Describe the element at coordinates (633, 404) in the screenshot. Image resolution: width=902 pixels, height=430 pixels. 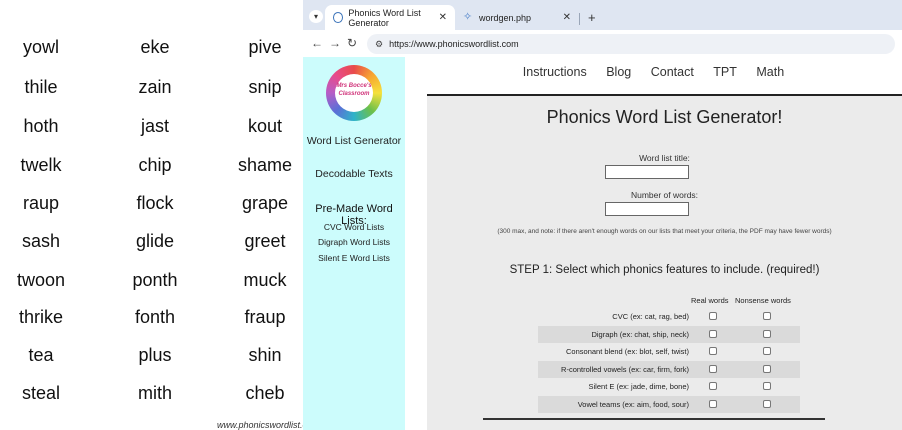
I see `feature-label: Vowel teams (ex: aim, food, sour)` at that location.